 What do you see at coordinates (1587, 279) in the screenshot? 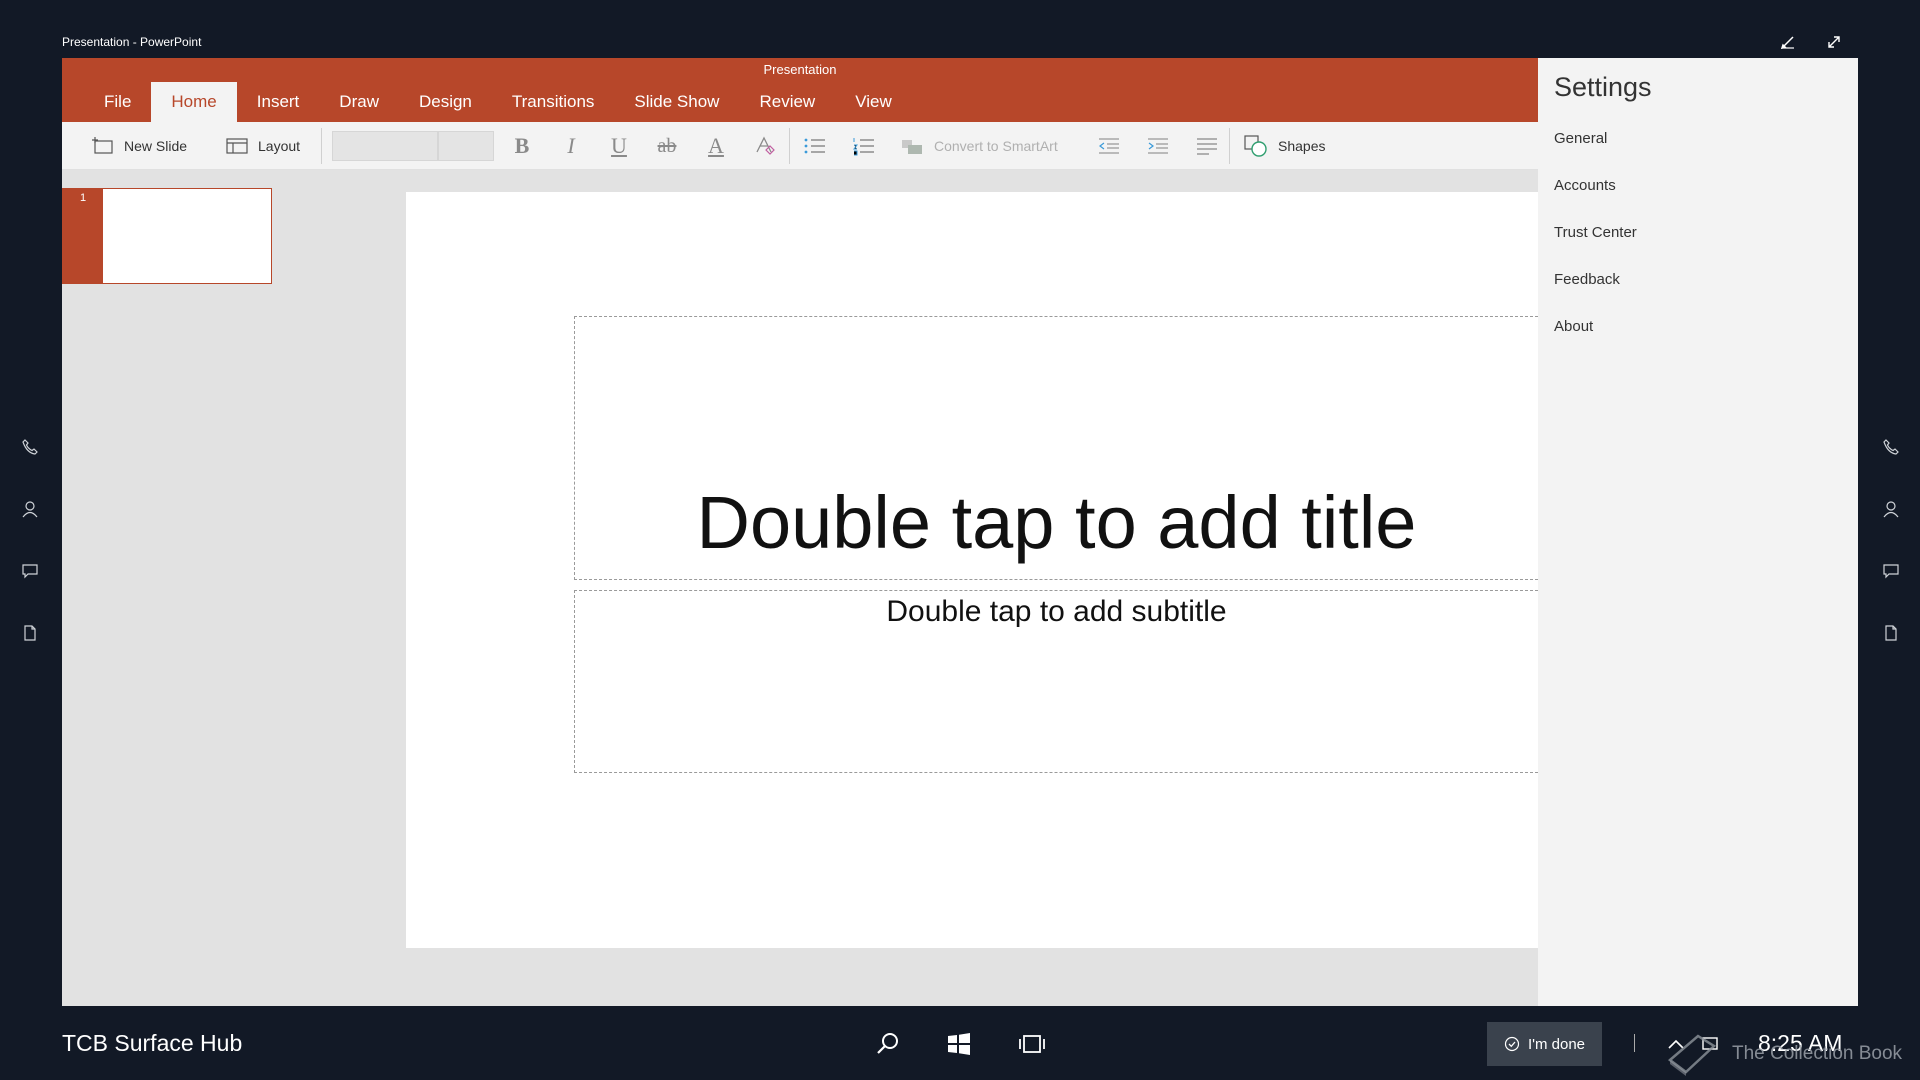
I see `settings-item-feedback: Feedback` at bounding box center [1587, 279].